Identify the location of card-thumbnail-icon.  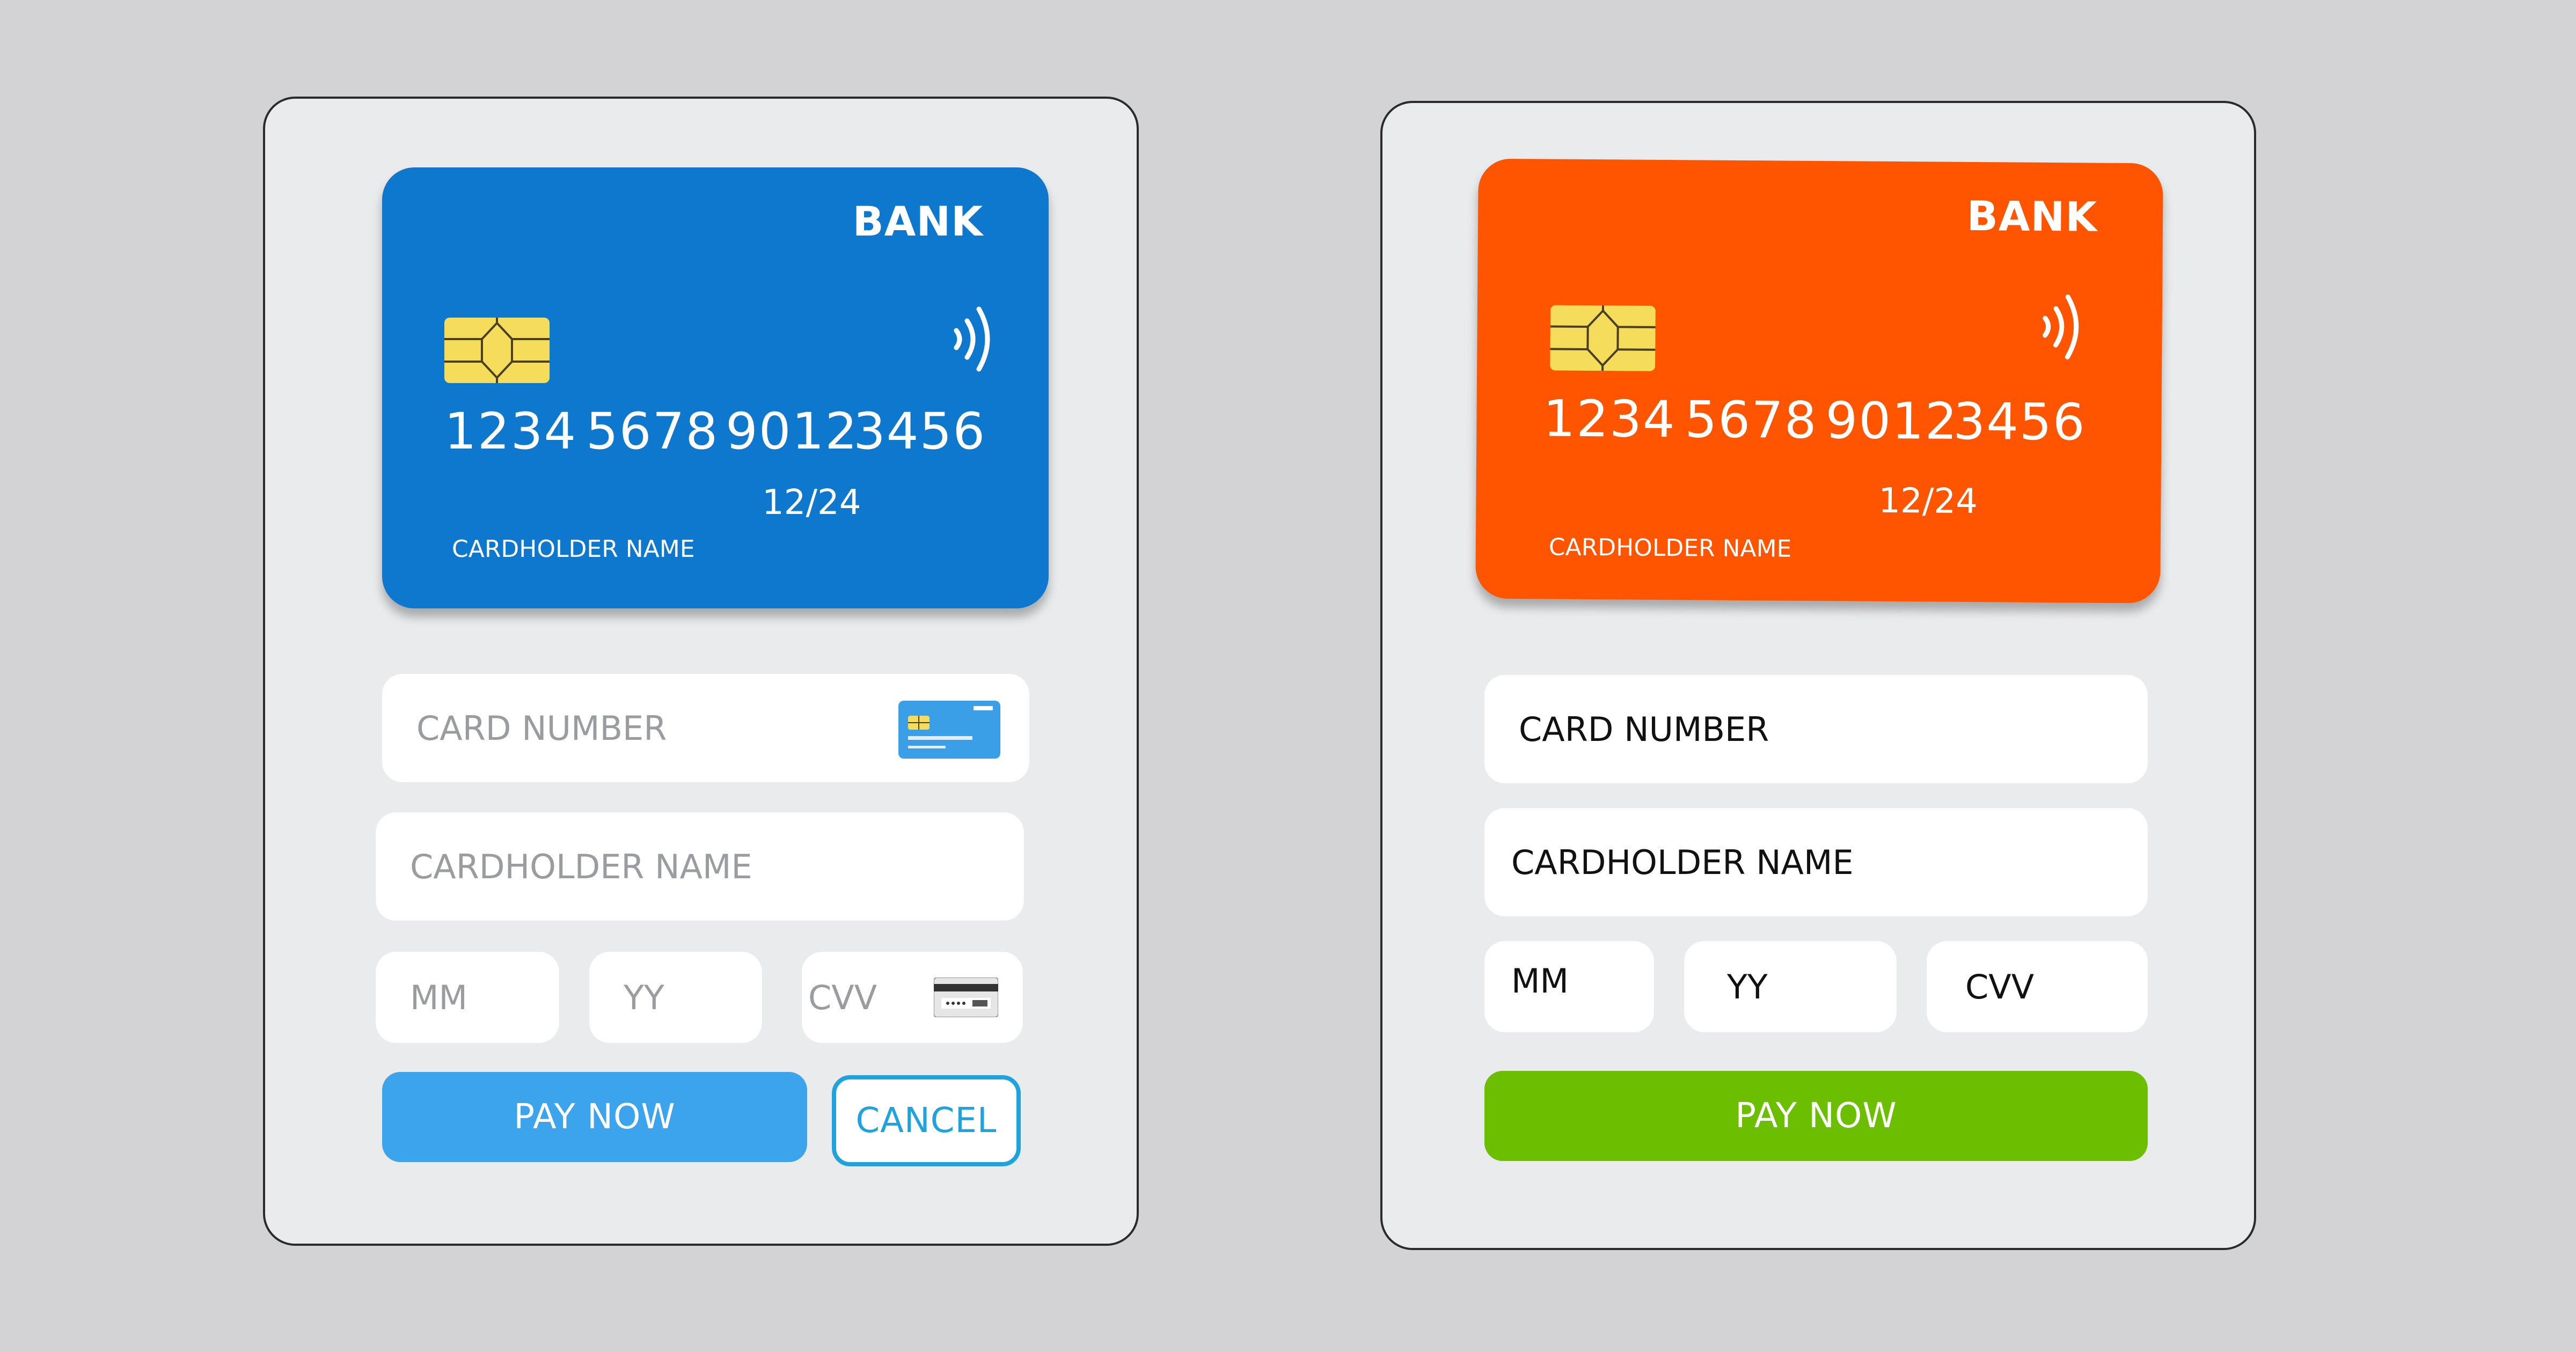
(949, 730).